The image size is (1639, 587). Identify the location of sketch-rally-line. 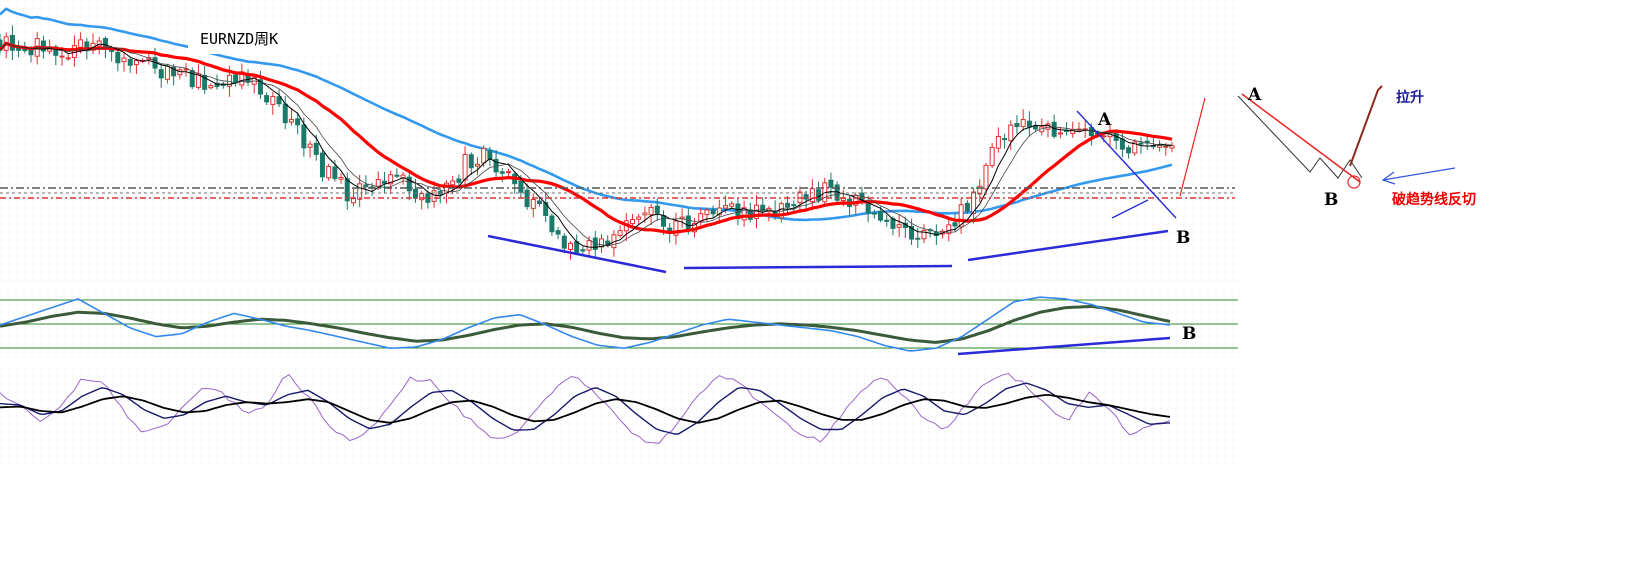
(1366, 126).